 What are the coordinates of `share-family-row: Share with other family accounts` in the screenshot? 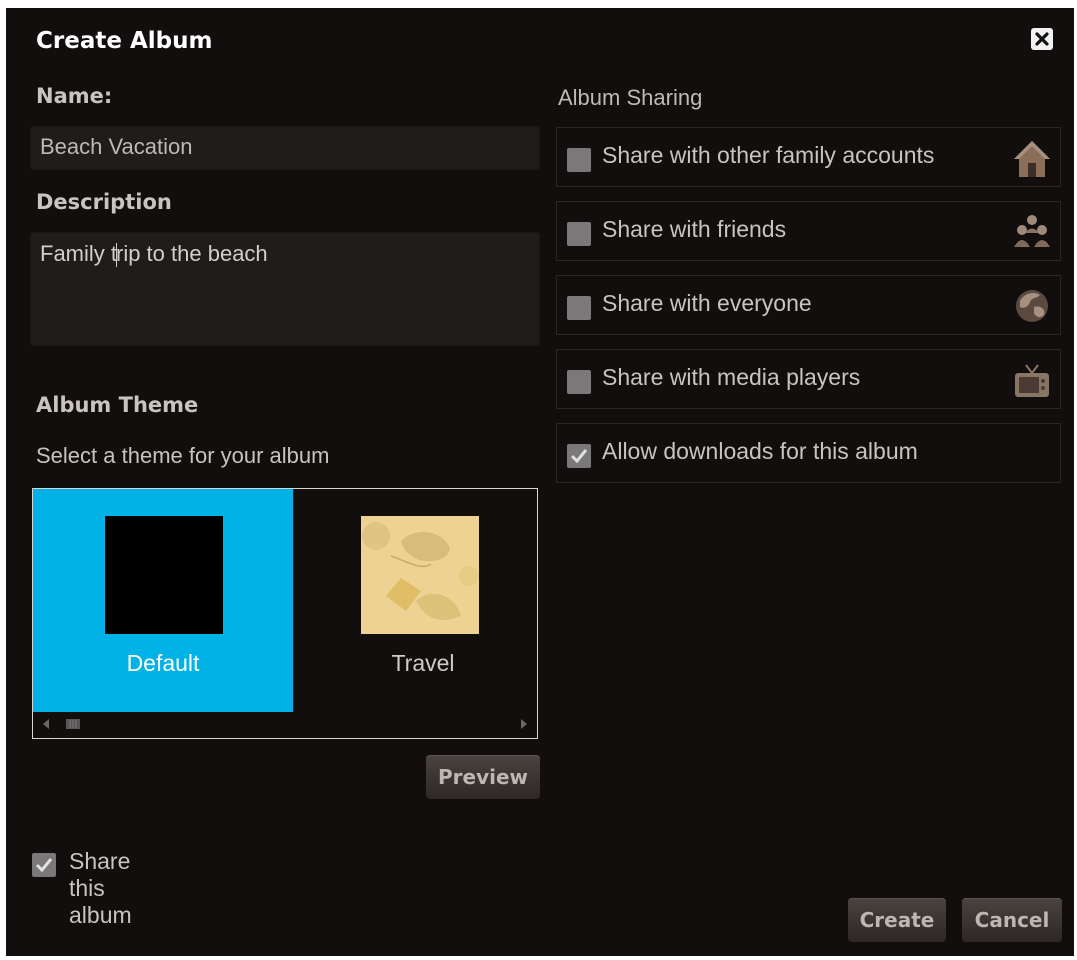 It's located at (808, 157).